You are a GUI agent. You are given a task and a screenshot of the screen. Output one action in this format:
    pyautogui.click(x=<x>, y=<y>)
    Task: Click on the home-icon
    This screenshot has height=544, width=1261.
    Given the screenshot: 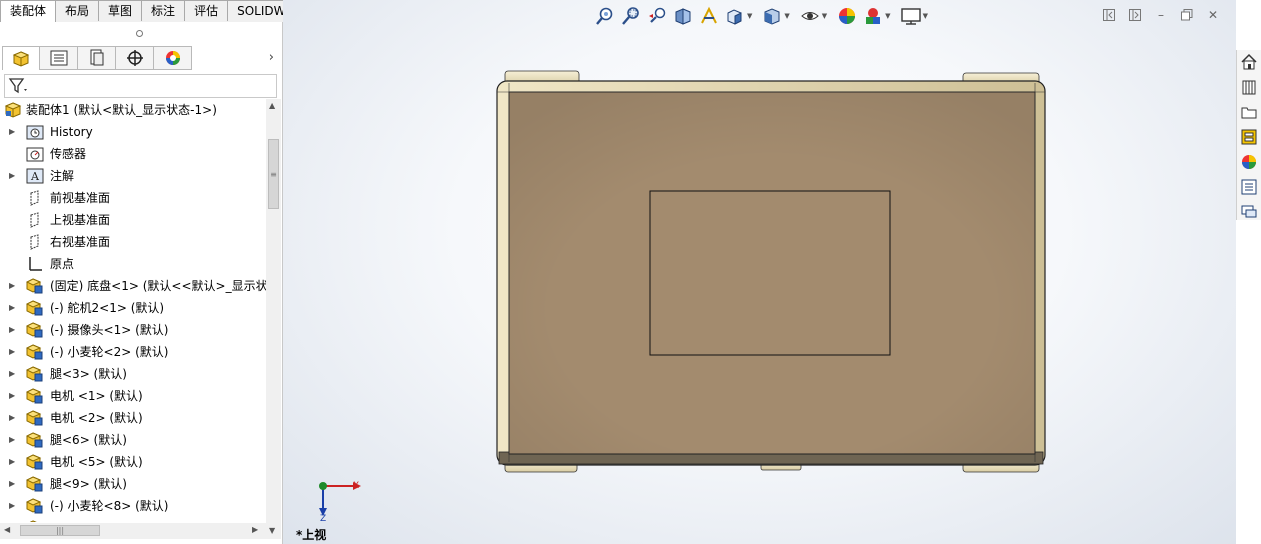 What is the action you would take?
    pyautogui.click(x=1249, y=62)
    